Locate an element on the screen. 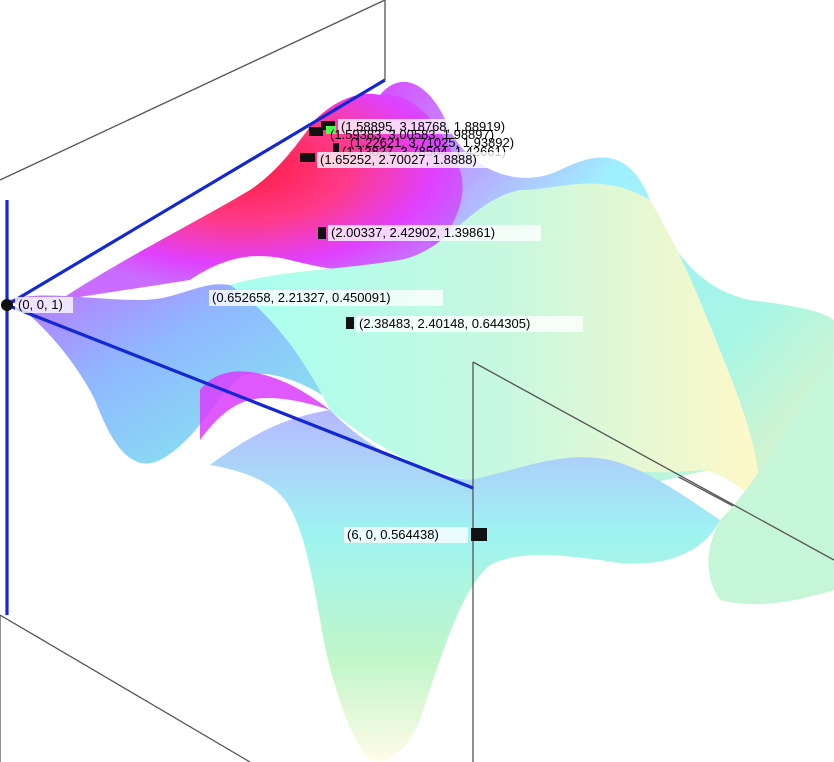  point-p5-label-group: (1.65252, 2.70027, 1.8888) is located at coordinates (419, 160).